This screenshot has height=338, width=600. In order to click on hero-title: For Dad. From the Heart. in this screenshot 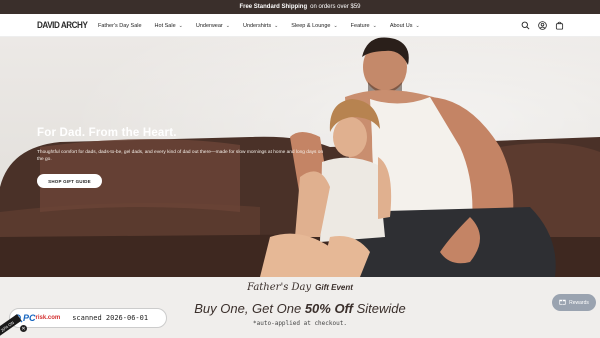, I will do `click(107, 133)`.